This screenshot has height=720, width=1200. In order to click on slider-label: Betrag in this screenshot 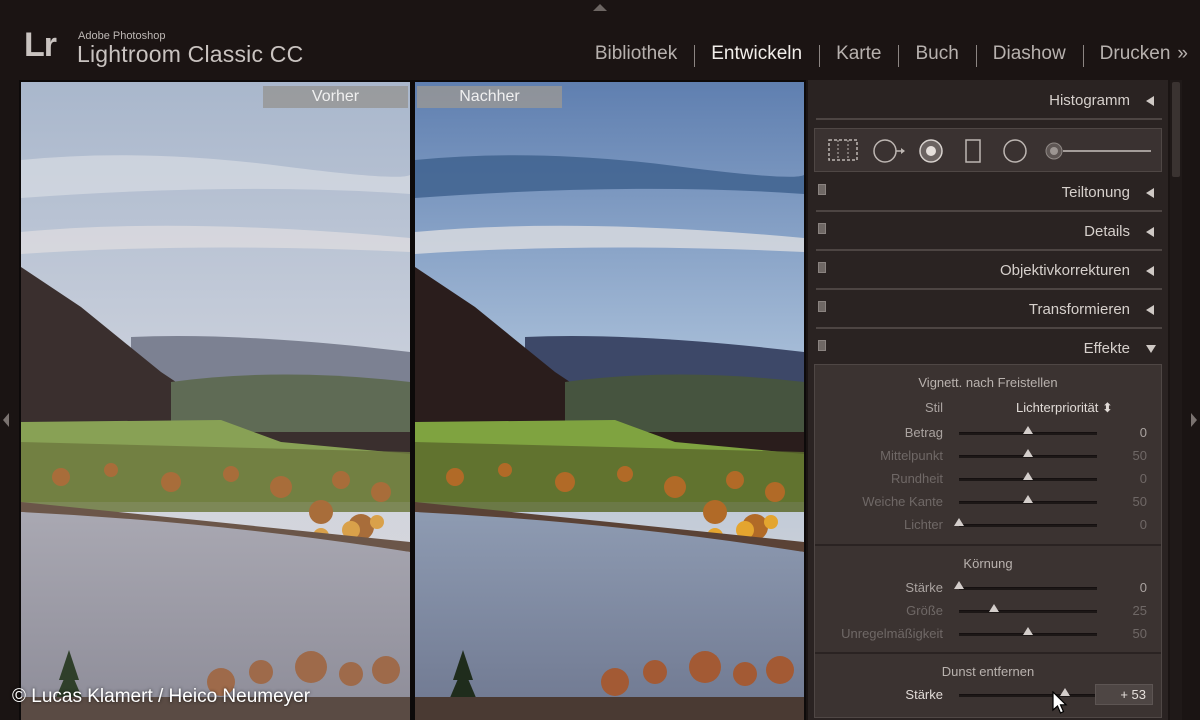, I will do `click(923, 432)`.